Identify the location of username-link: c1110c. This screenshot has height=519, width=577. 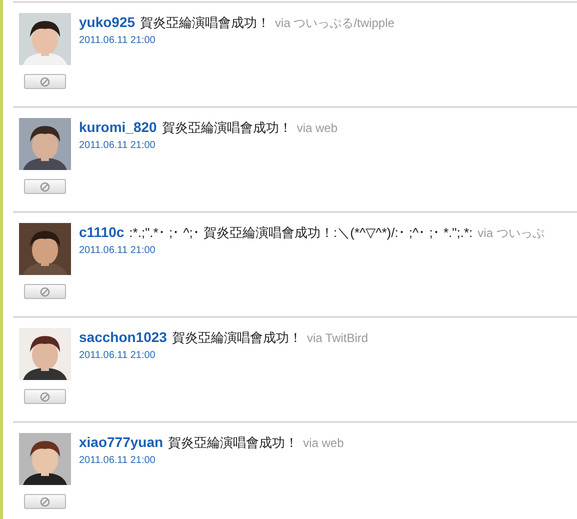
(101, 232).